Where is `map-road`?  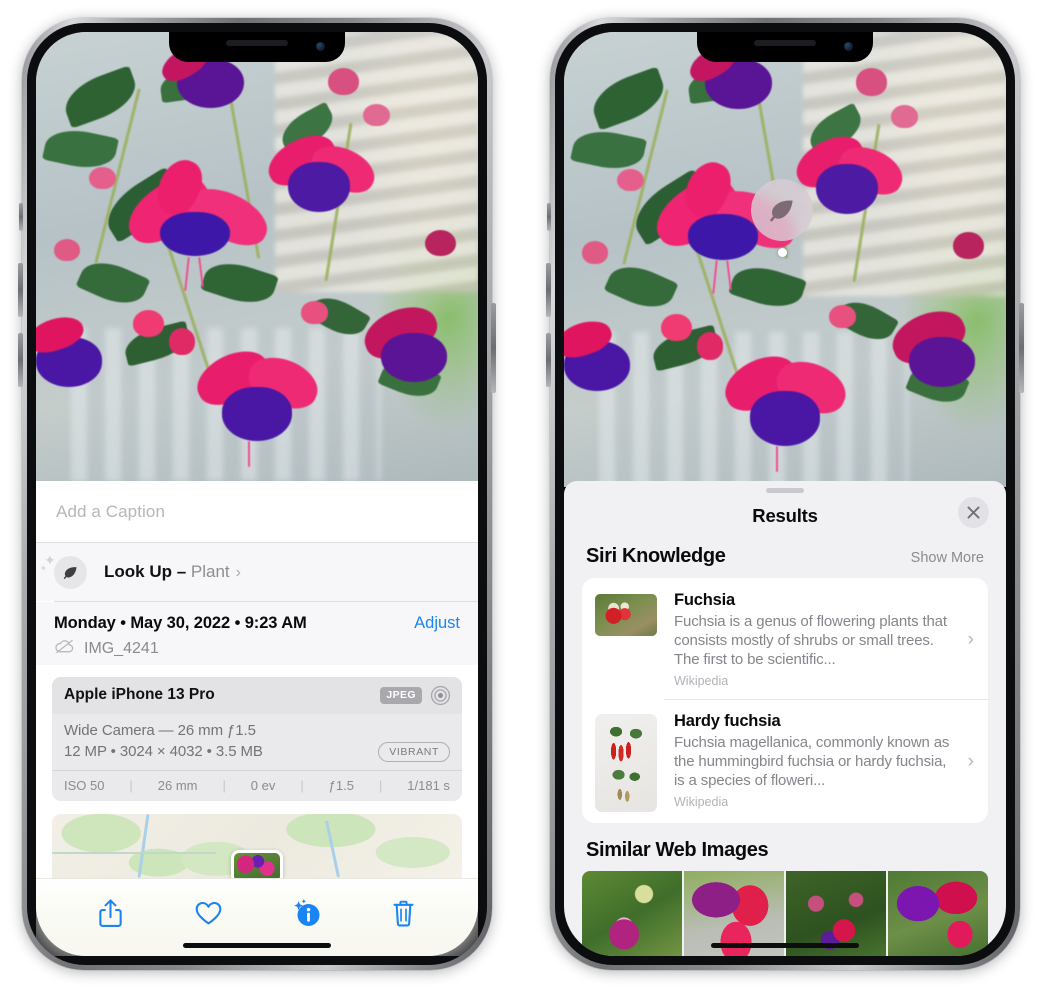 map-road is located at coordinates (134, 852).